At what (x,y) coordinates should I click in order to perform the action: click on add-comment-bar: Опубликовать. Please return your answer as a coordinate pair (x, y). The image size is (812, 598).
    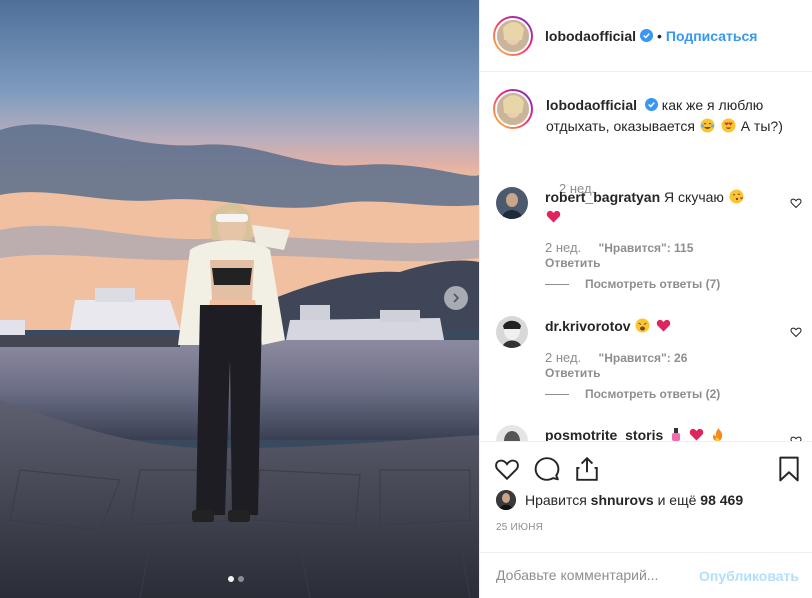
    Looking at the image, I should click on (646, 575).